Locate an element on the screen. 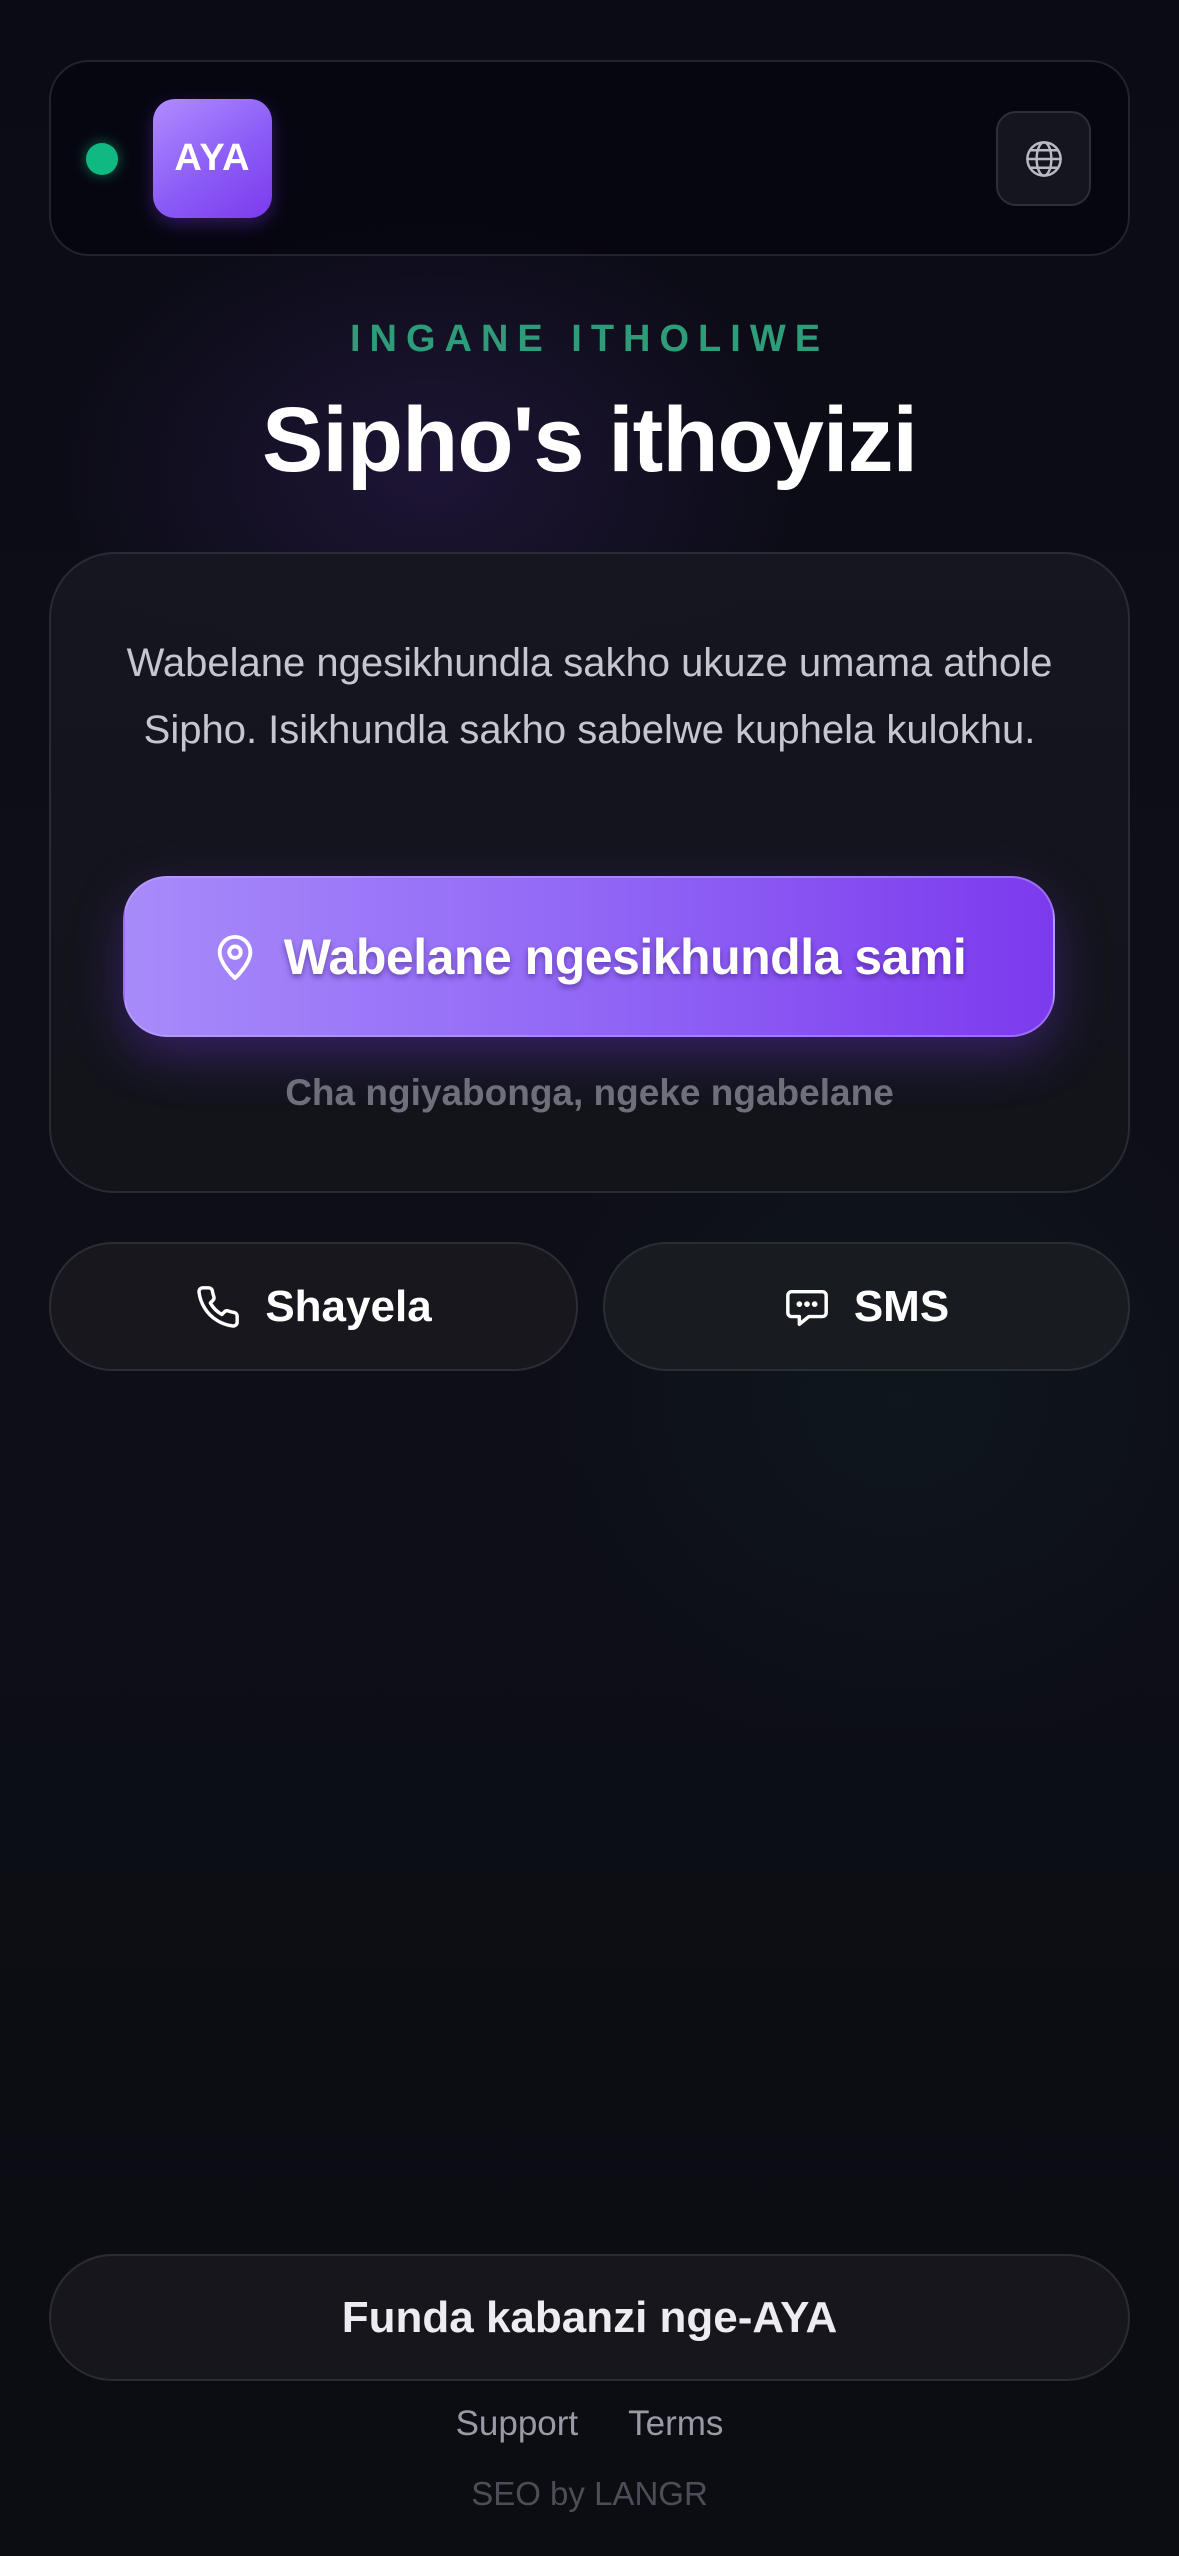 The width and height of the screenshot is (1179, 2556). aya-logo: AYA is located at coordinates (212, 158).